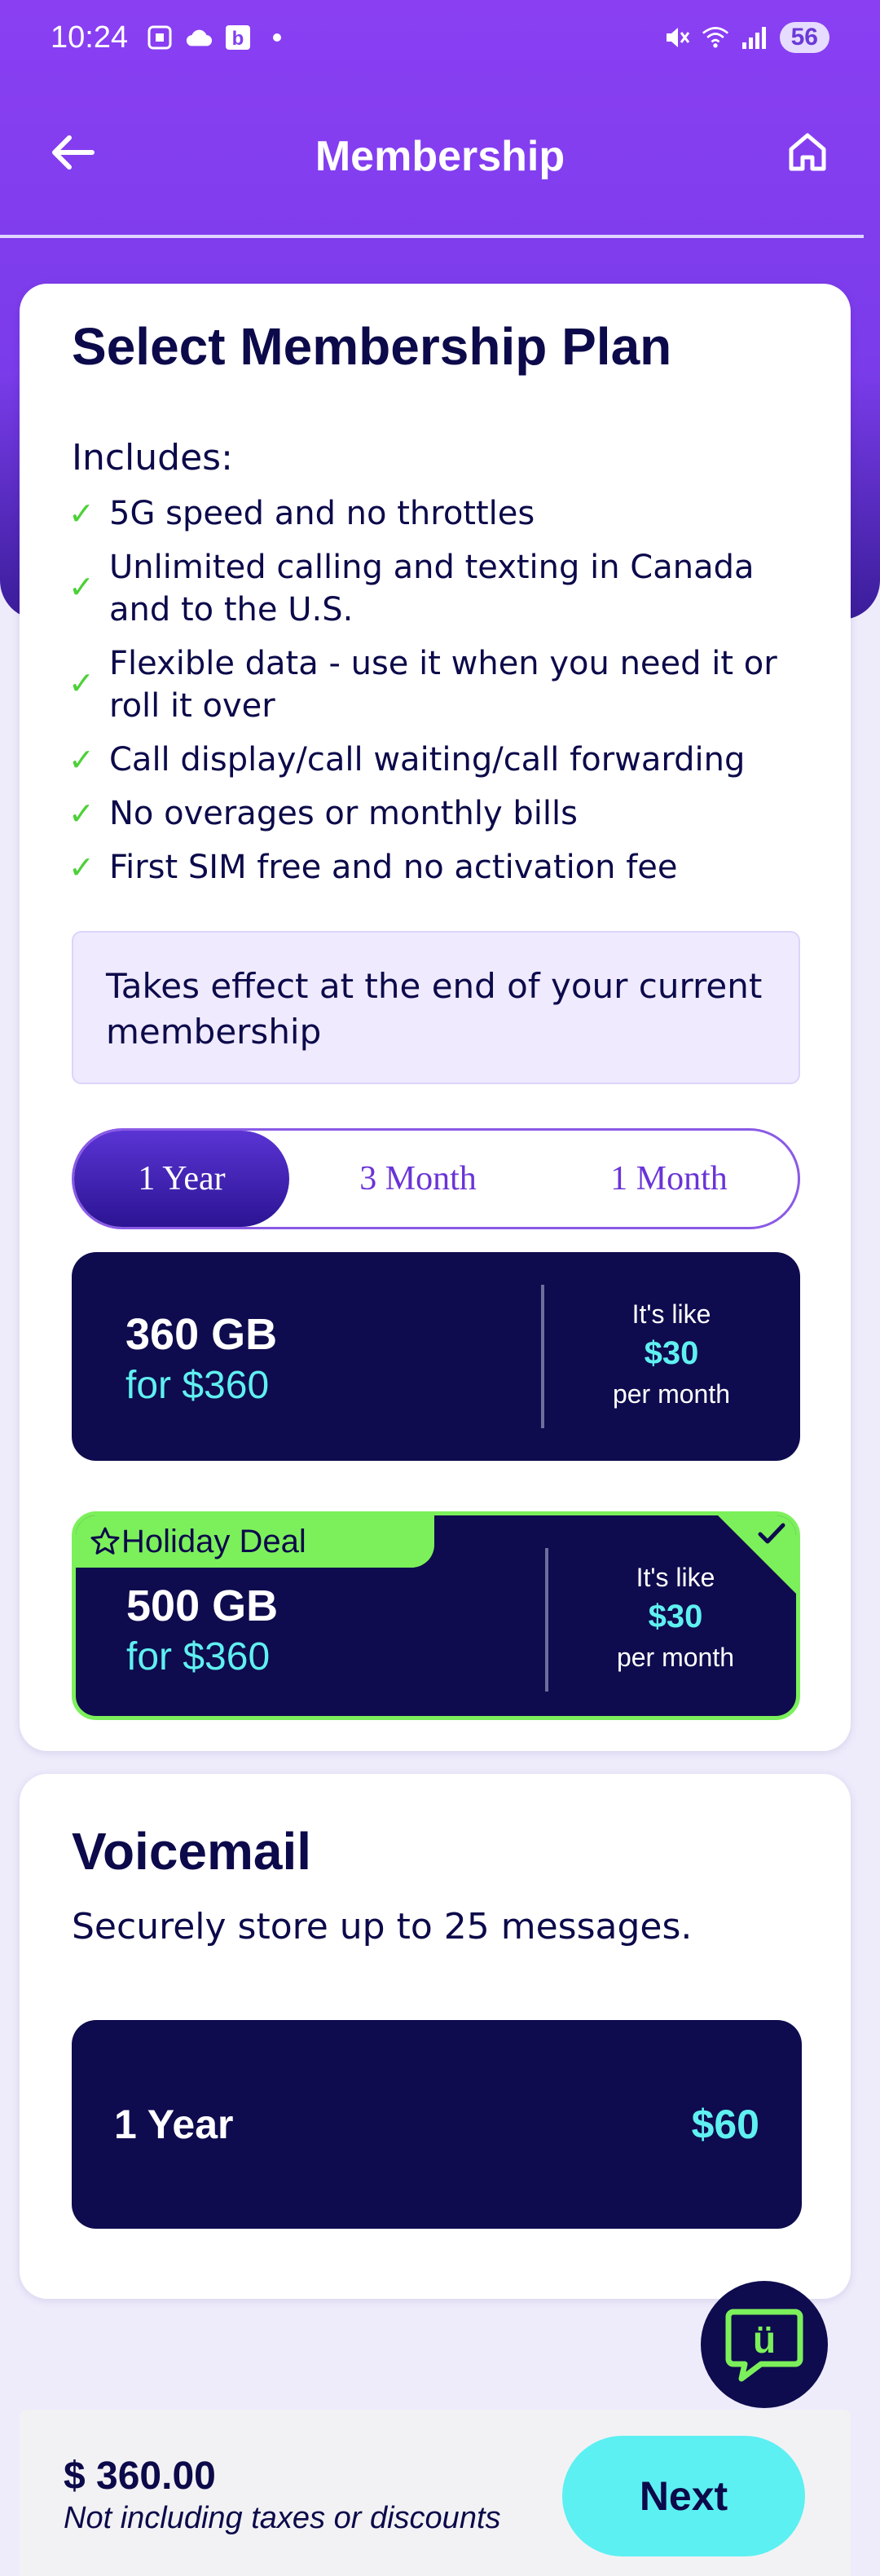 This screenshot has width=880, height=2576. What do you see at coordinates (372, 346) in the screenshot?
I see `plan-title: Select Membership Plan` at bounding box center [372, 346].